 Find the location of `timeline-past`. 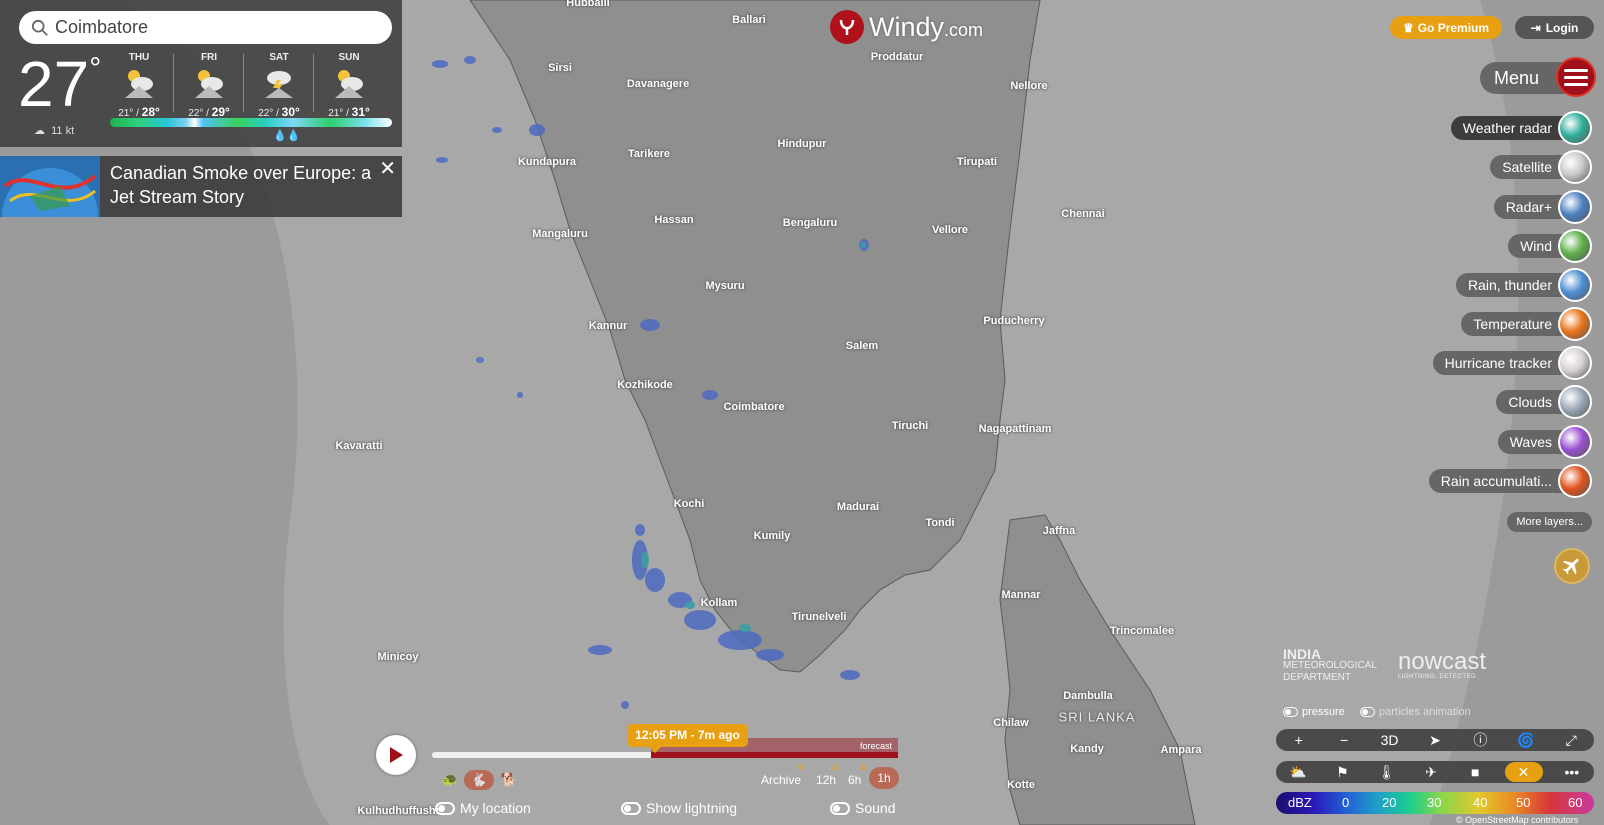

timeline-past is located at coordinates (541, 755).